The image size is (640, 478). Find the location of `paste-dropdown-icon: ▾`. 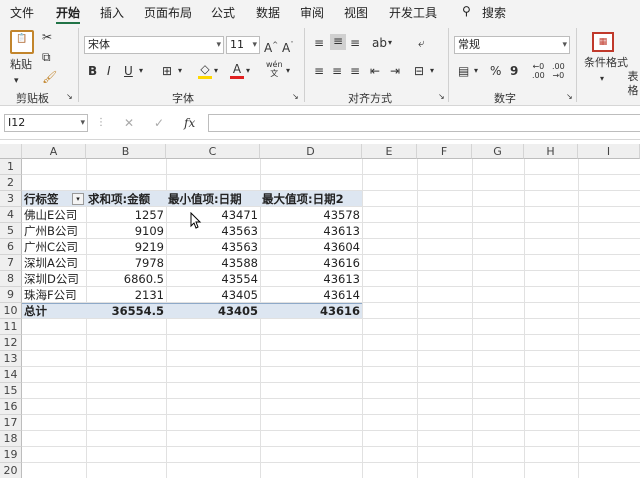

paste-dropdown-icon: ▾ is located at coordinates (16, 81).